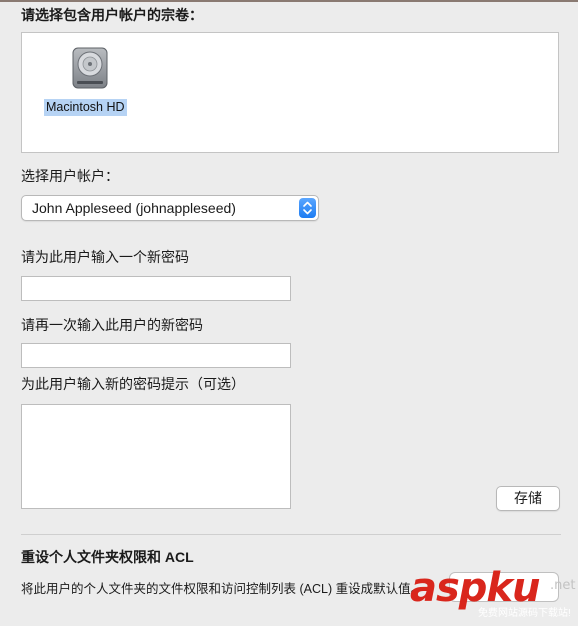 This screenshot has width=578, height=626. Describe the element at coordinates (112, 15) in the screenshot. I see `volume-section-title: 请选择包含用户帐户的宗卷：` at that location.